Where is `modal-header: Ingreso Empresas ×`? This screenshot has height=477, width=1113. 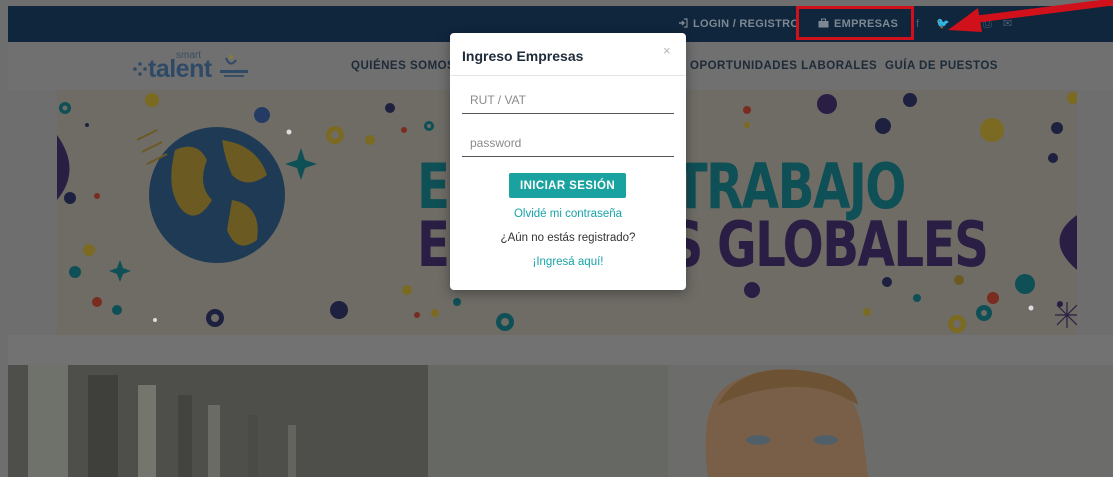
modal-header: Ingreso Empresas × is located at coordinates (568, 54).